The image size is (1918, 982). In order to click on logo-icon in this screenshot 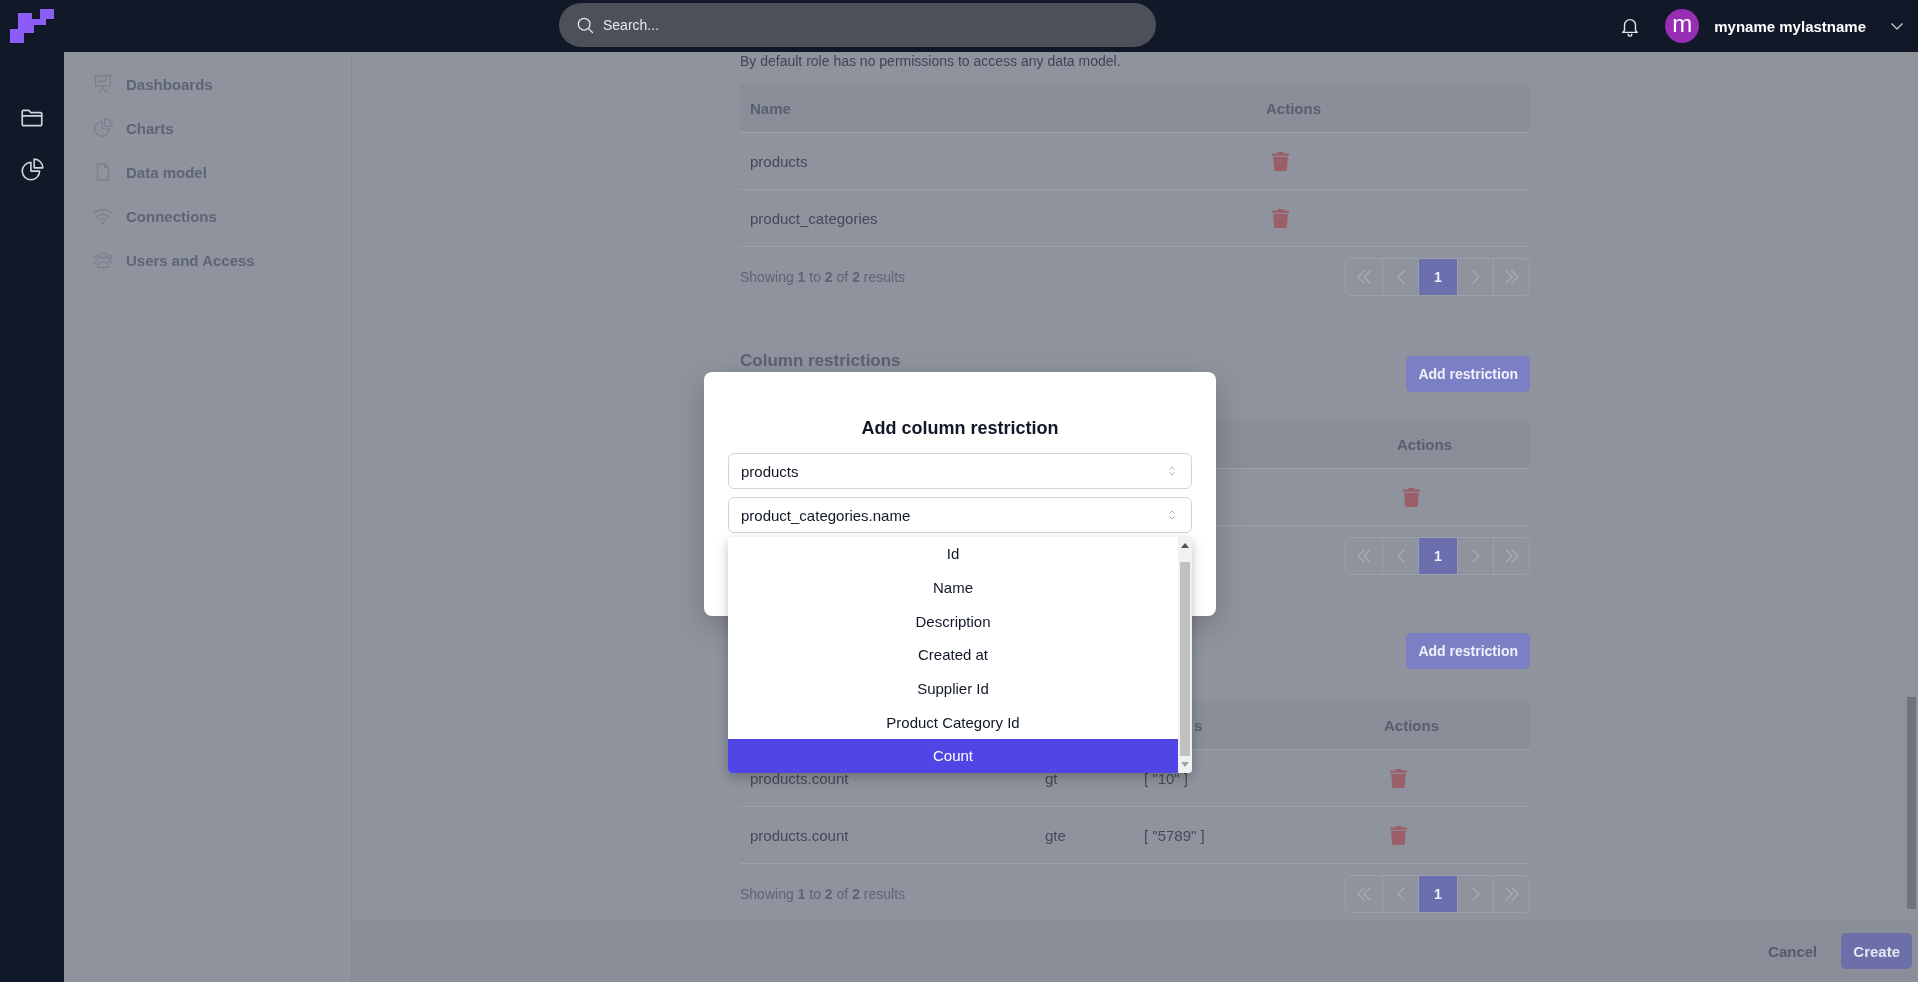, I will do `click(32, 26)`.